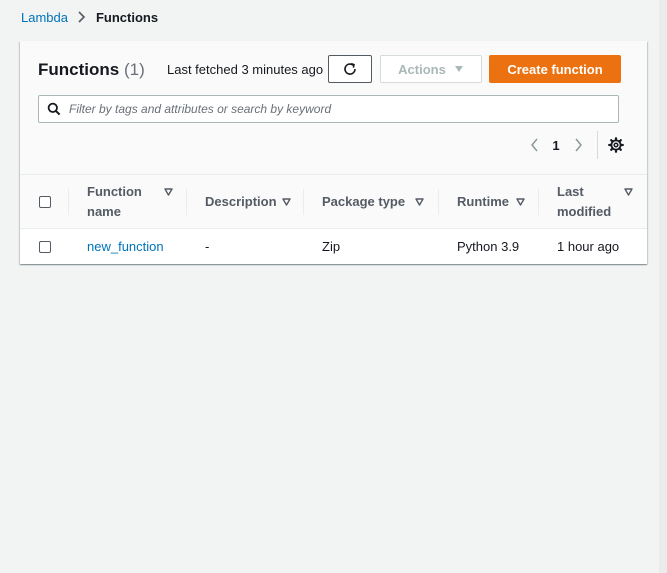 The image size is (667, 573). I want to click on package-type-cell: Zip, so click(331, 246).